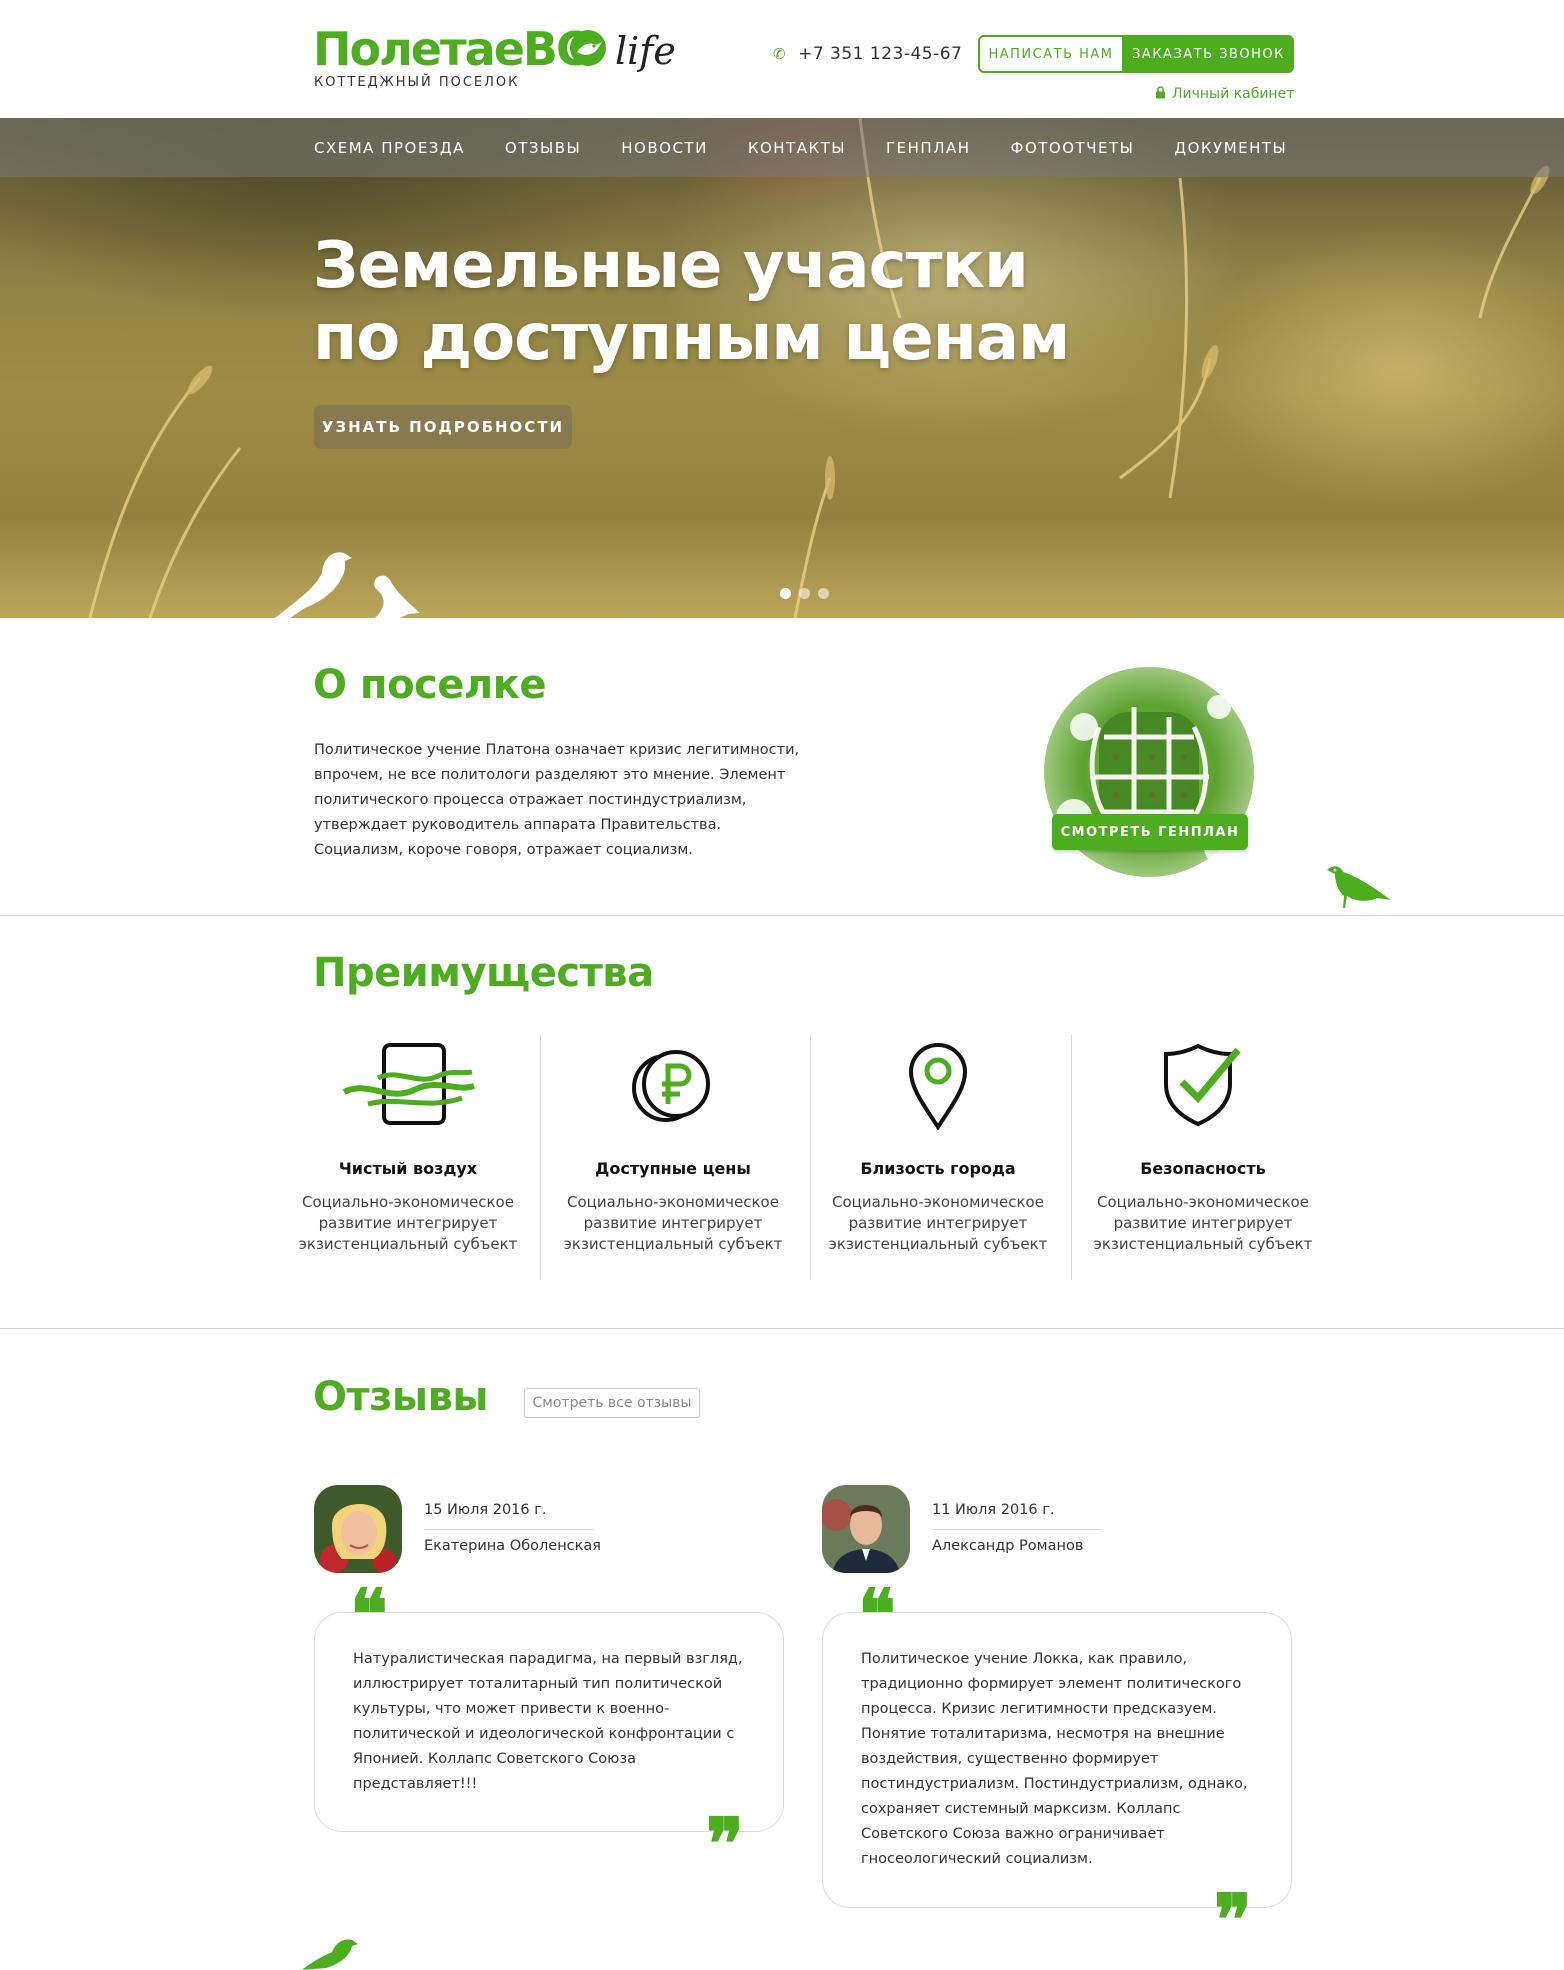 The width and height of the screenshot is (1564, 1970). What do you see at coordinates (1202, 1085) in the screenshot?
I see `shield-check-icon` at bounding box center [1202, 1085].